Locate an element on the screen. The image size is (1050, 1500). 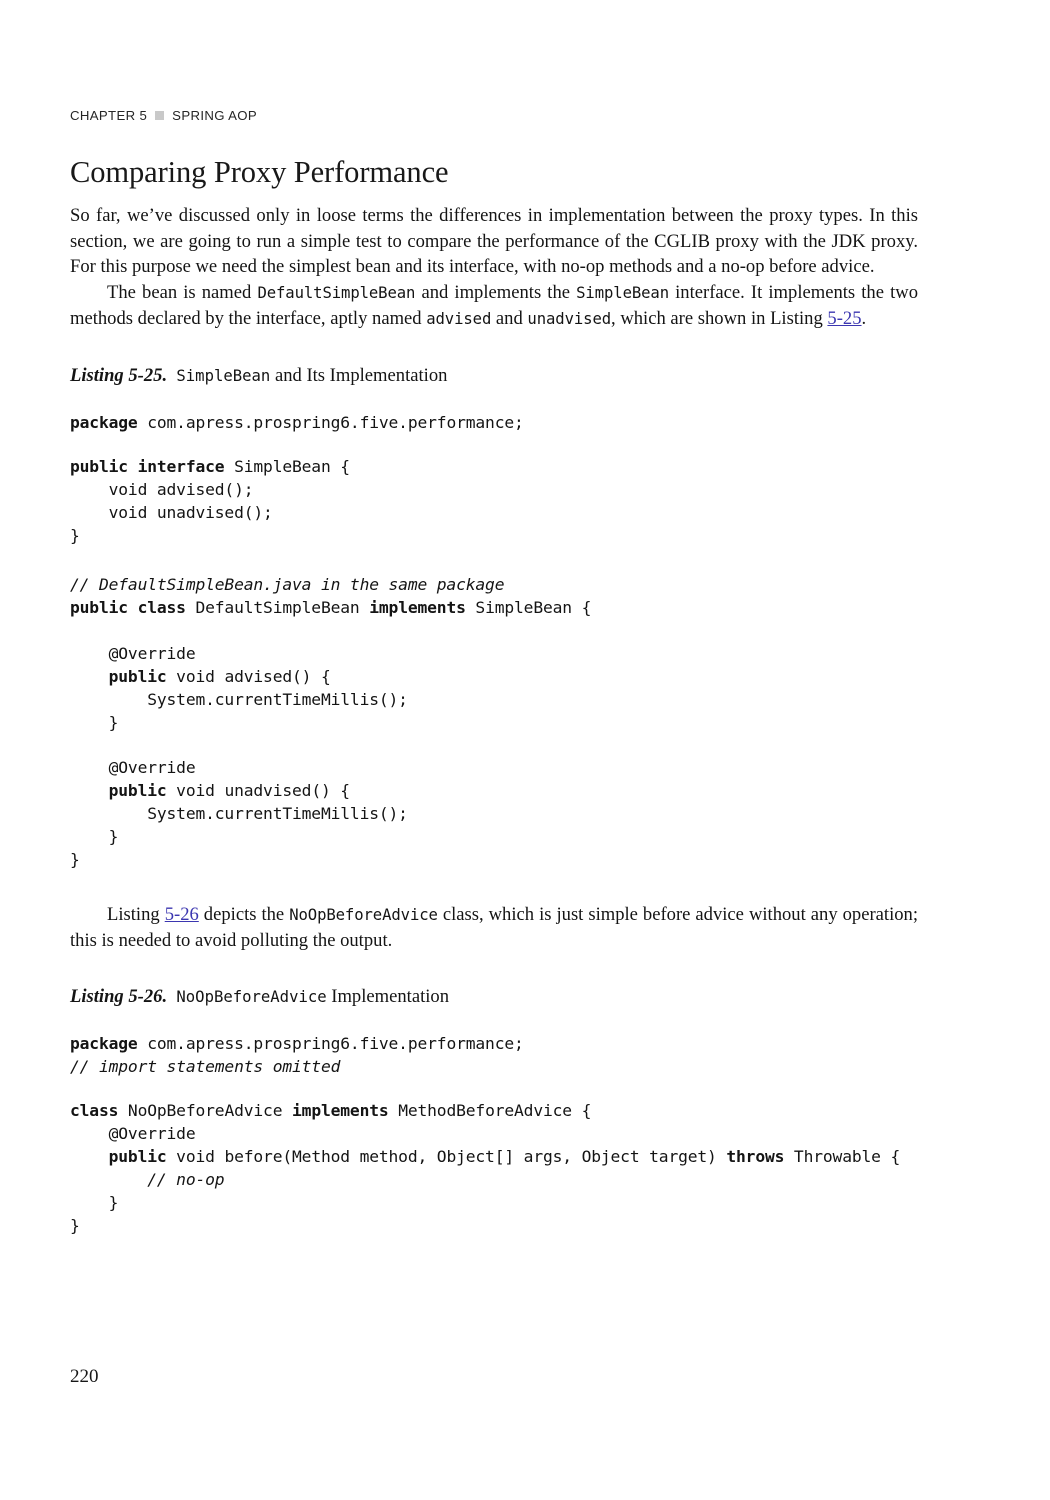
listing-caption-text: Implementation is located at coordinates (388, 997).